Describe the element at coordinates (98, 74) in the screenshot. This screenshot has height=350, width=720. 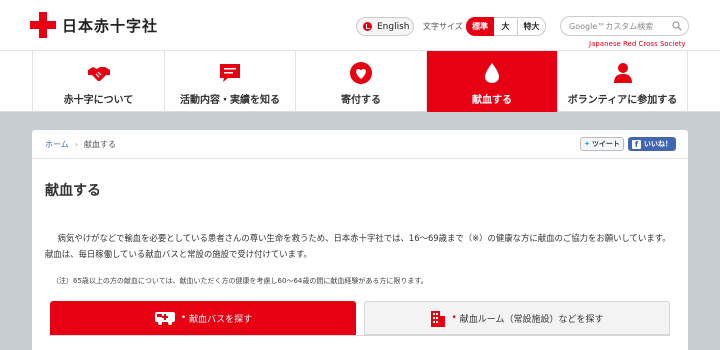
I see `handshake-icon` at that location.